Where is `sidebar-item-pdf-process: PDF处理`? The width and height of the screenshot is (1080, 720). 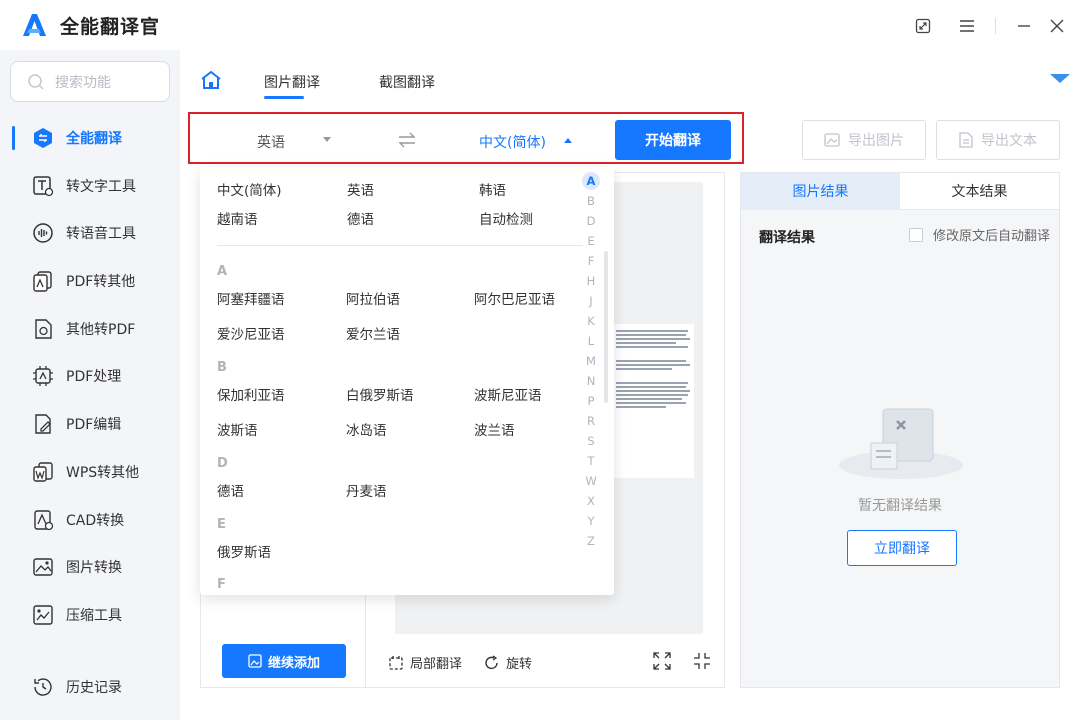 sidebar-item-pdf-process: PDF处理 is located at coordinates (90, 376).